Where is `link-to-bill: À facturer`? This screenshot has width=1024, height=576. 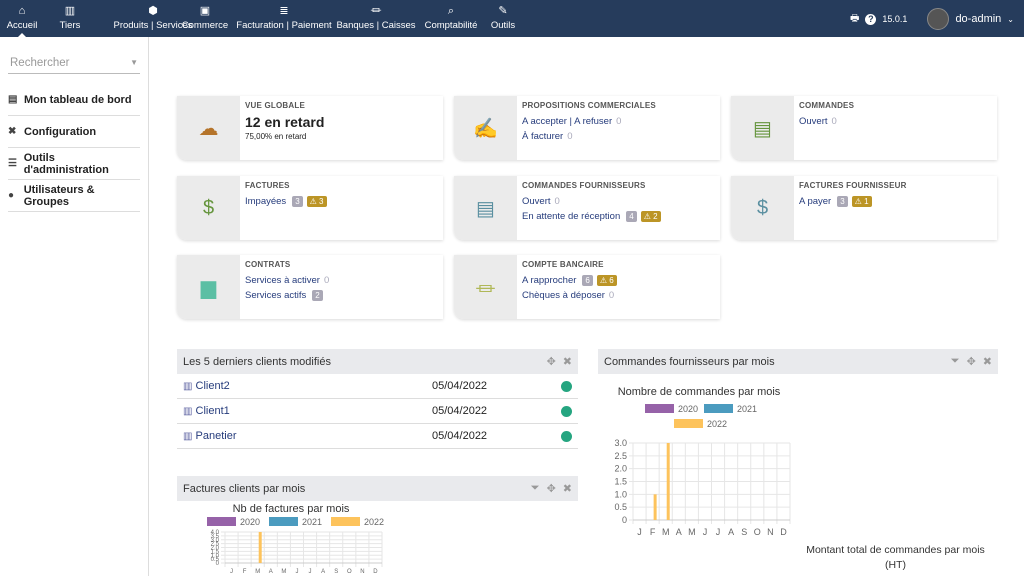 link-to-bill: À facturer is located at coordinates (542, 136).